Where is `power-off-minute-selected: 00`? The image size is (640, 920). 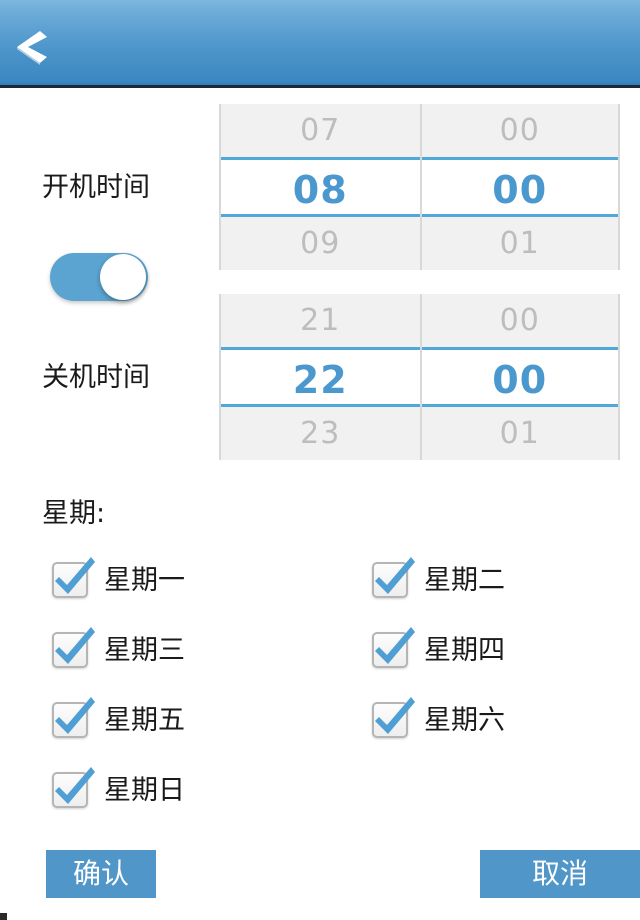 power-off-minute-selected: 00 is located at coordinates (519, 377).